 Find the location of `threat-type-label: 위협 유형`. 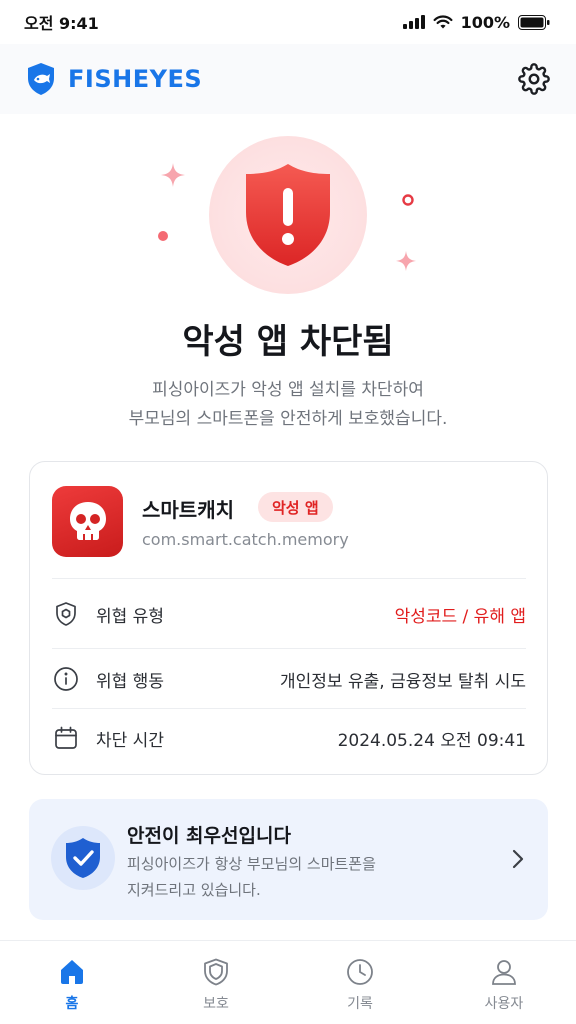

threat-type-label: 위협 유형 is located at coordinates (130, 616).